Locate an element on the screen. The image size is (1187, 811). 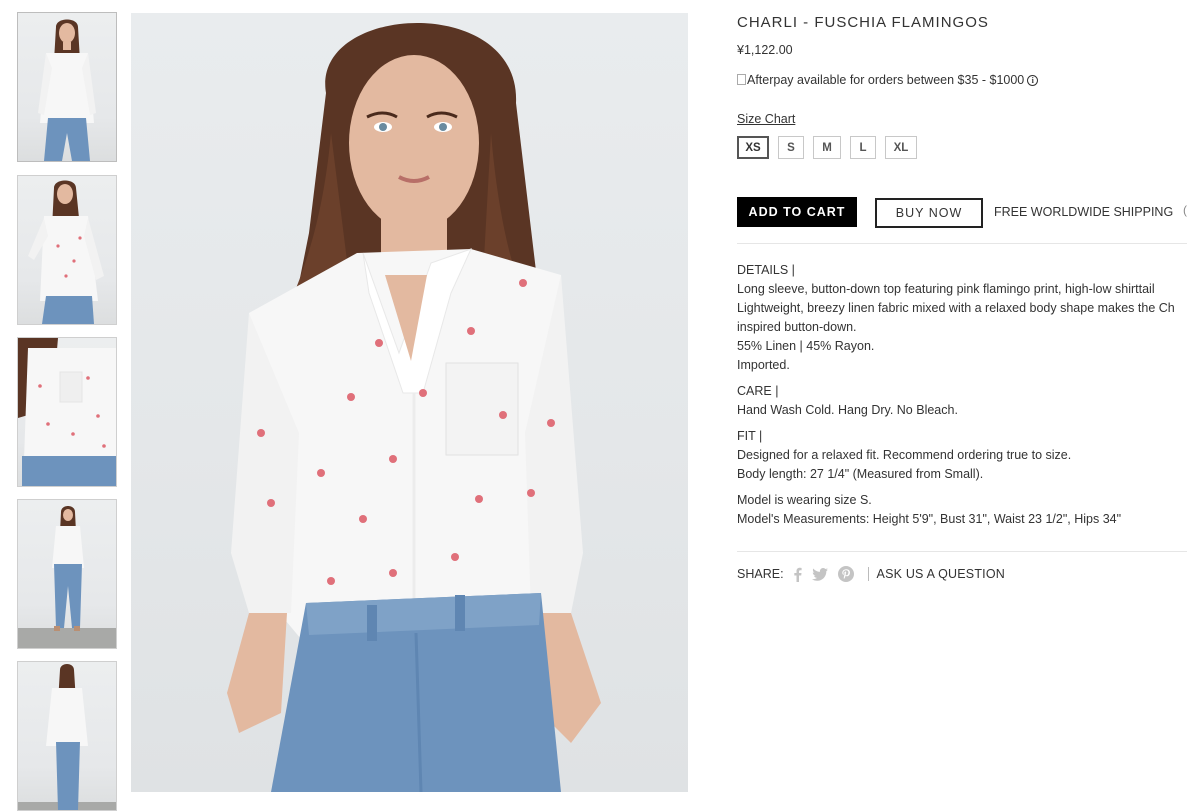
model-line: Model is wearing size S. is located at coordinates (804, 500).